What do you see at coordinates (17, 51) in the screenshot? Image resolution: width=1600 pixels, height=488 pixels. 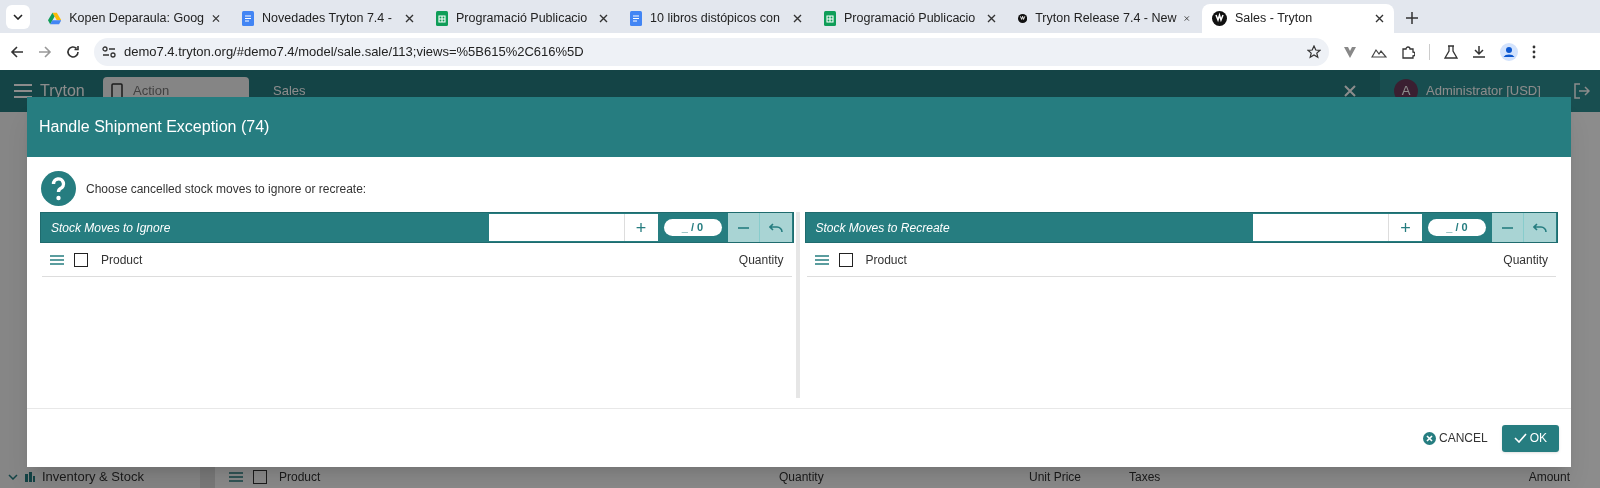 I see `back-arrow-icon` at bounding box center [17, 51].